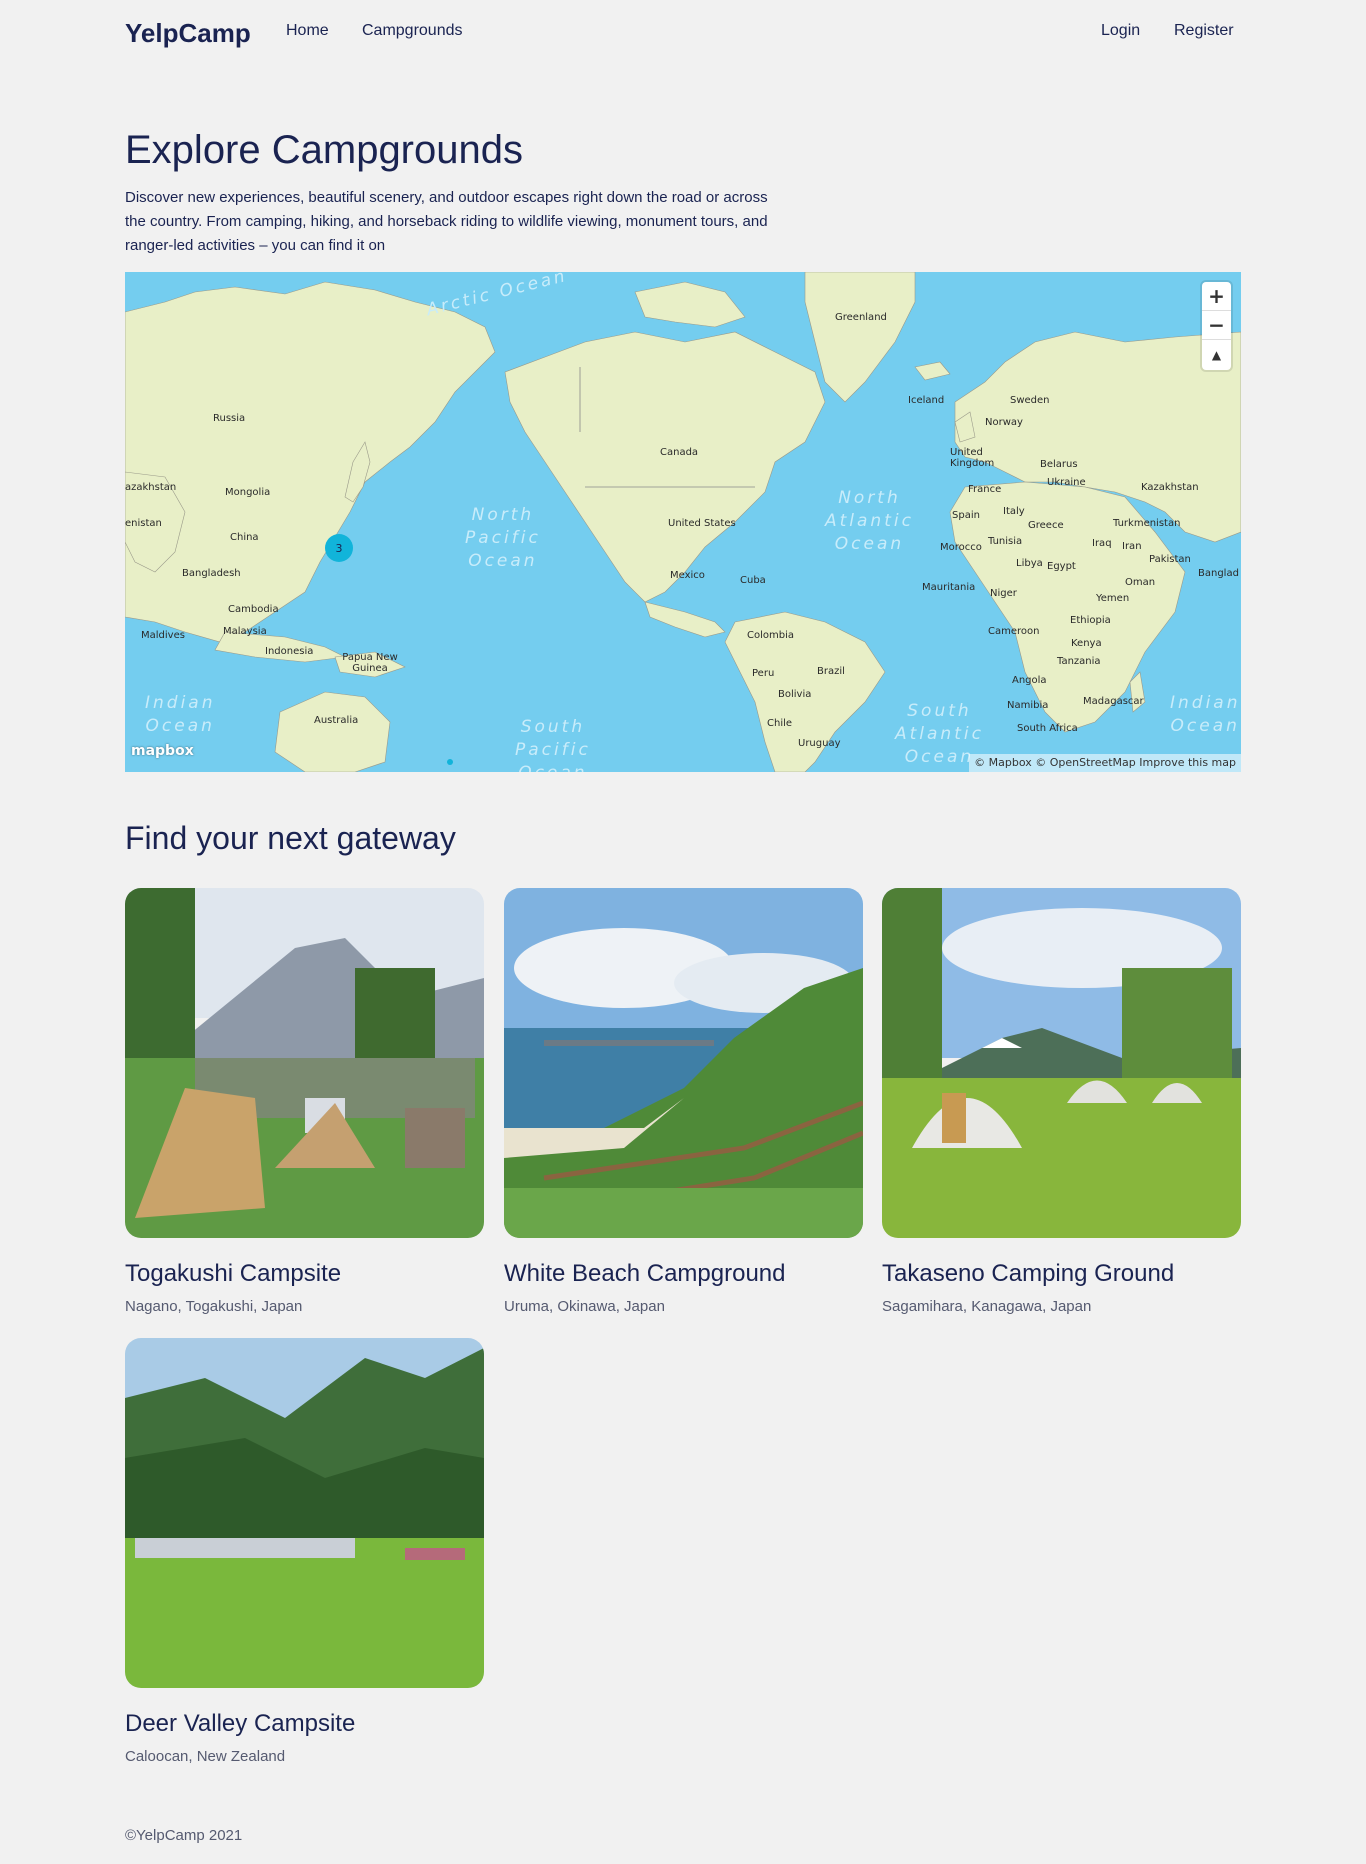  What do you see at coordinates (1120, 31) in the screenshot?
I see `nav-link-login: Login` at bounding box center [1120, 31].